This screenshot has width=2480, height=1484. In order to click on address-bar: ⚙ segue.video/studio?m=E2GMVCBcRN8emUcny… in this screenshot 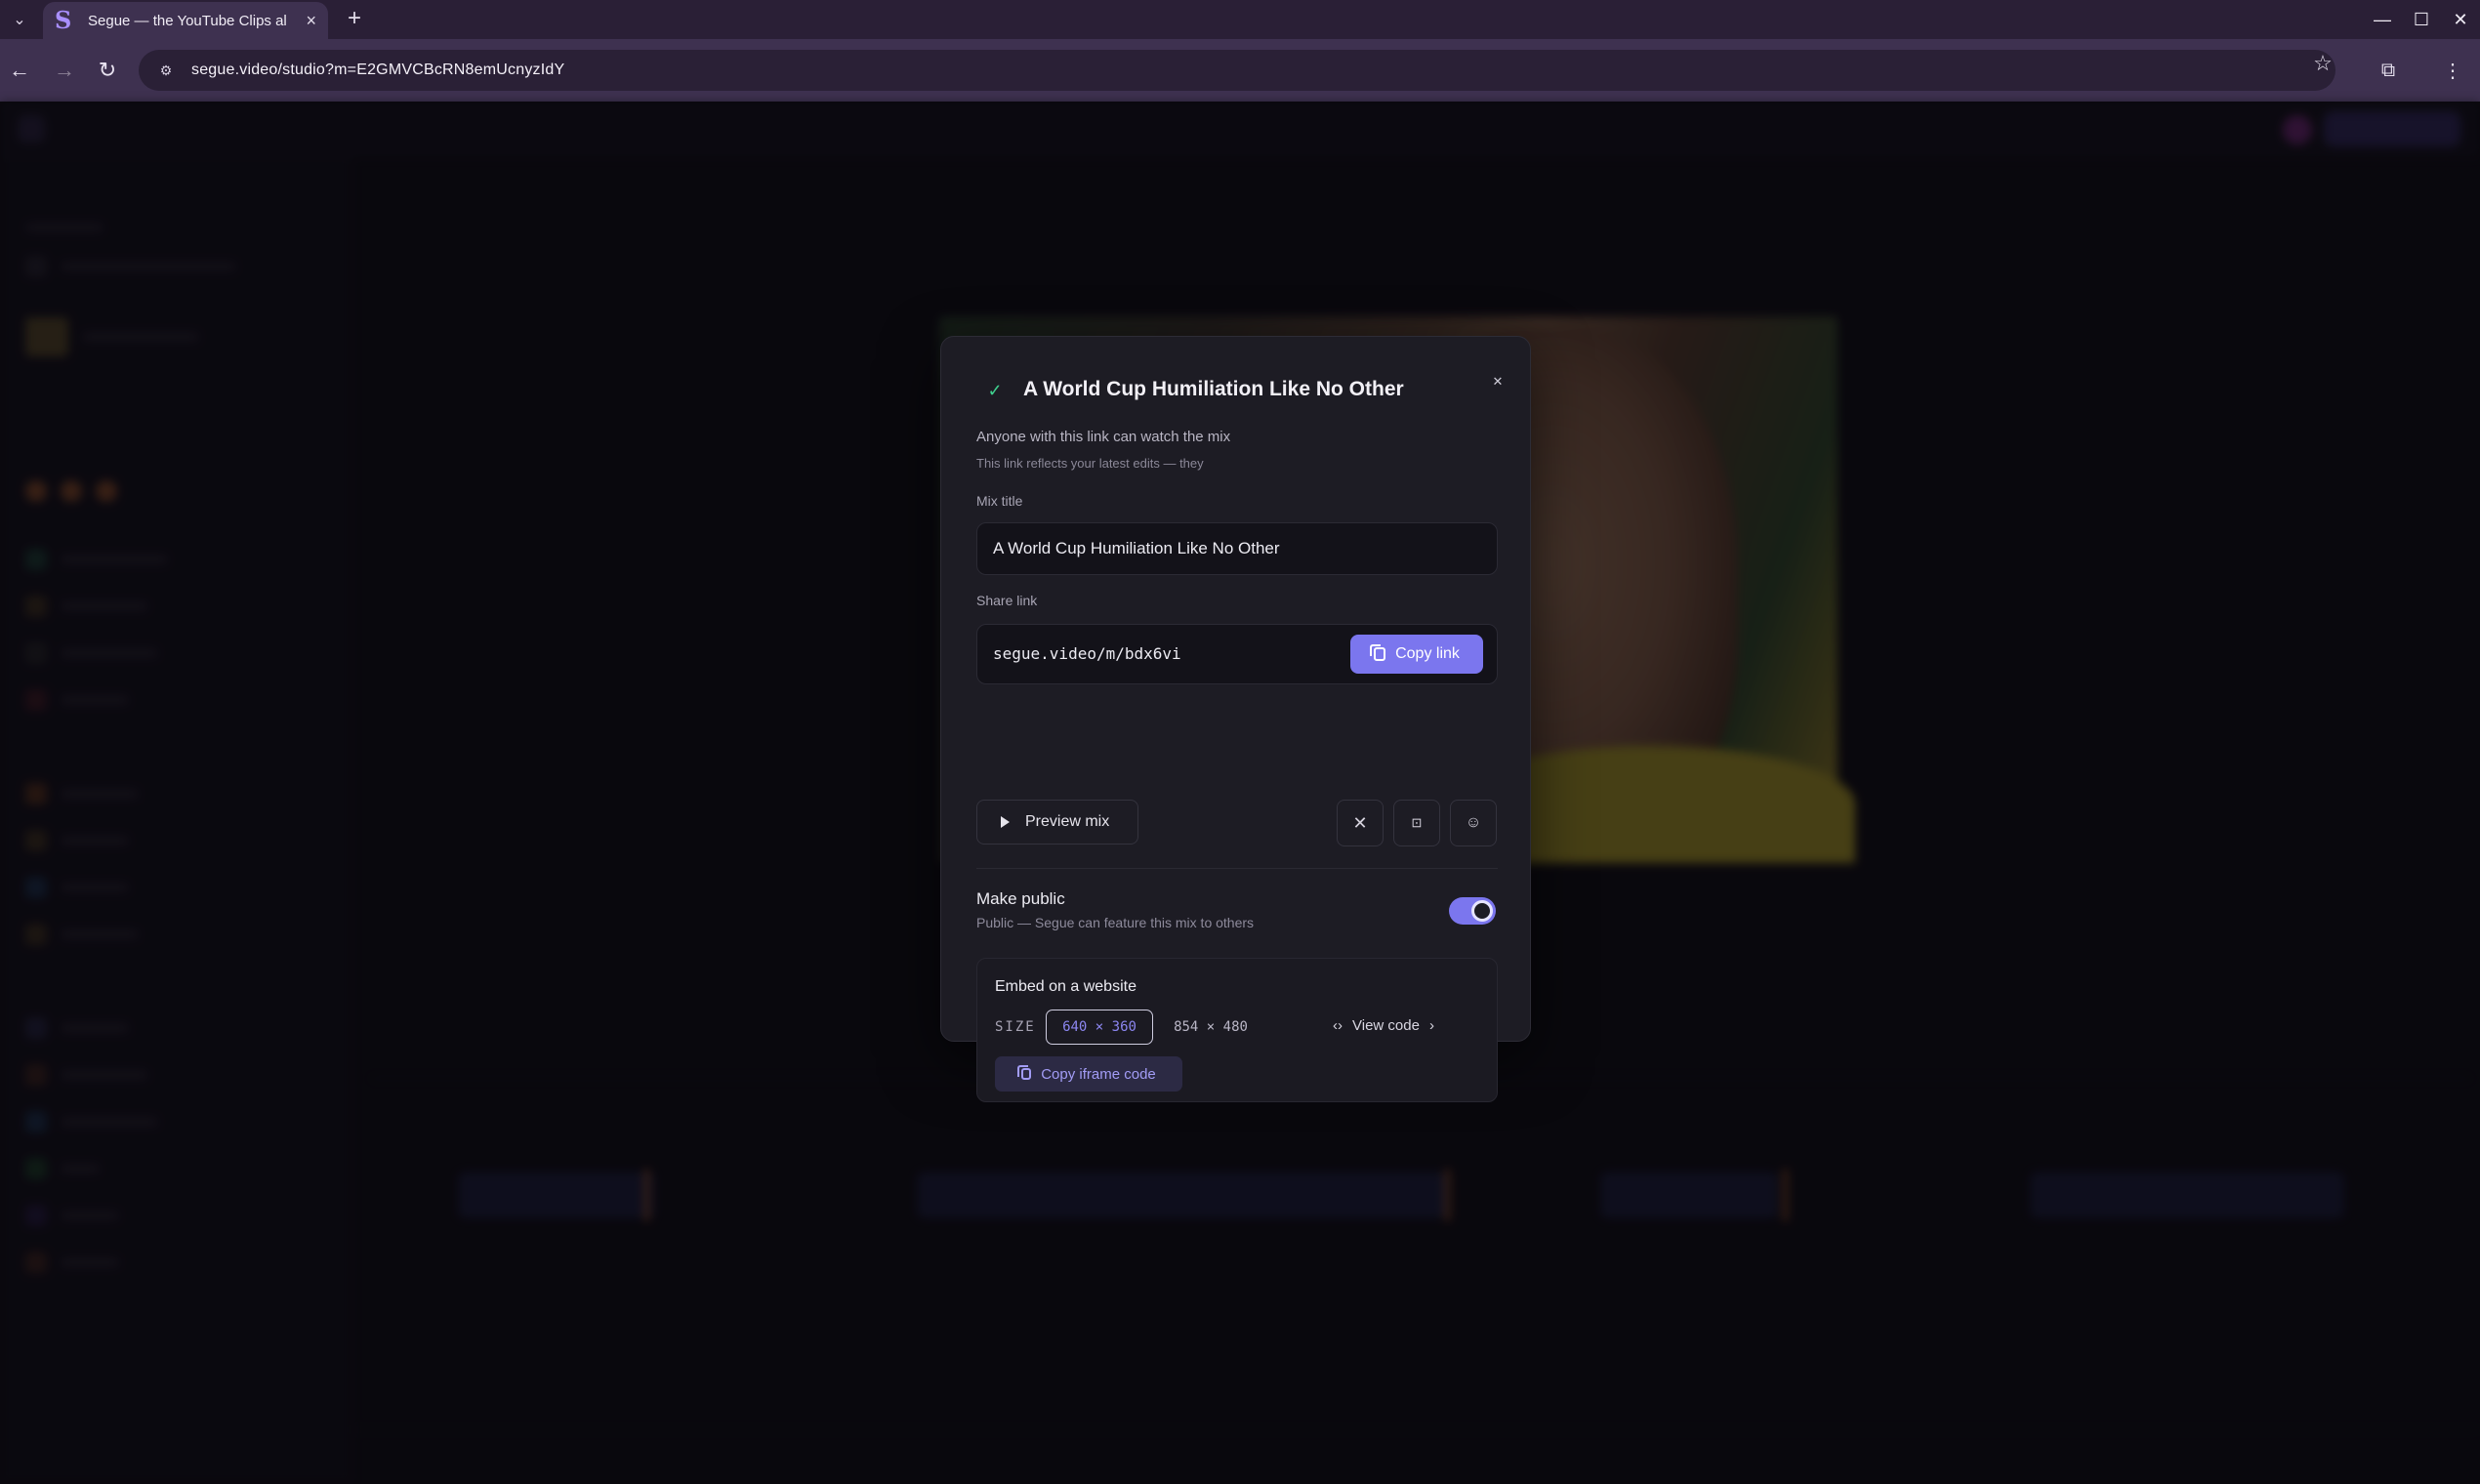, I will do `click(1237, 71)`.